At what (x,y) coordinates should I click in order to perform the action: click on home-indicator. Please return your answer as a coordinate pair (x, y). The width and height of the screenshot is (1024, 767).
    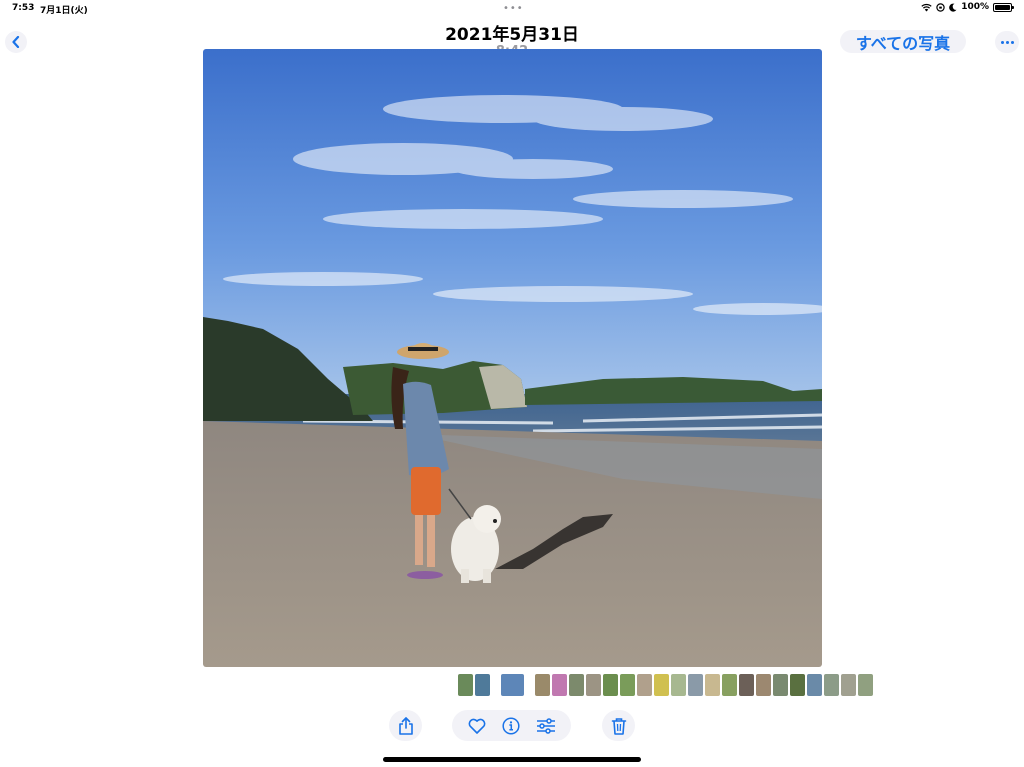
    Looking at the image, I should click on (512, 759).